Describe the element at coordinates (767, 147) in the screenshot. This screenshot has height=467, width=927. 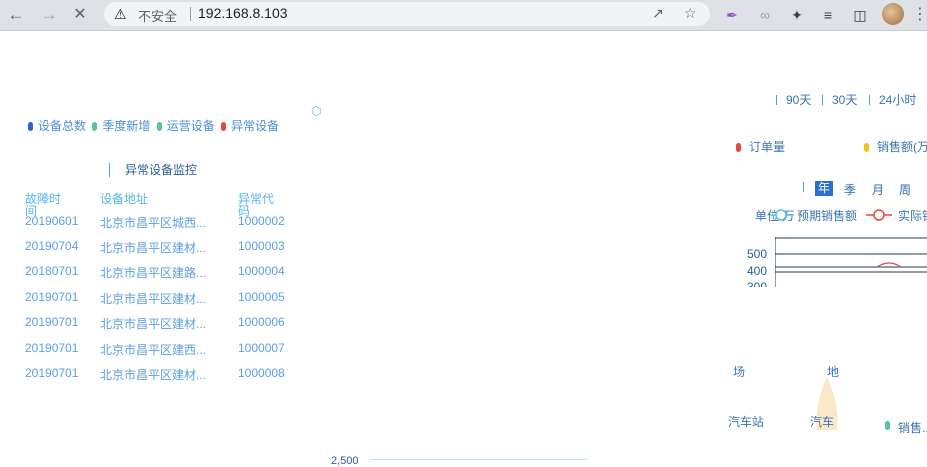
I see `legend-label: 订单量` at that location.